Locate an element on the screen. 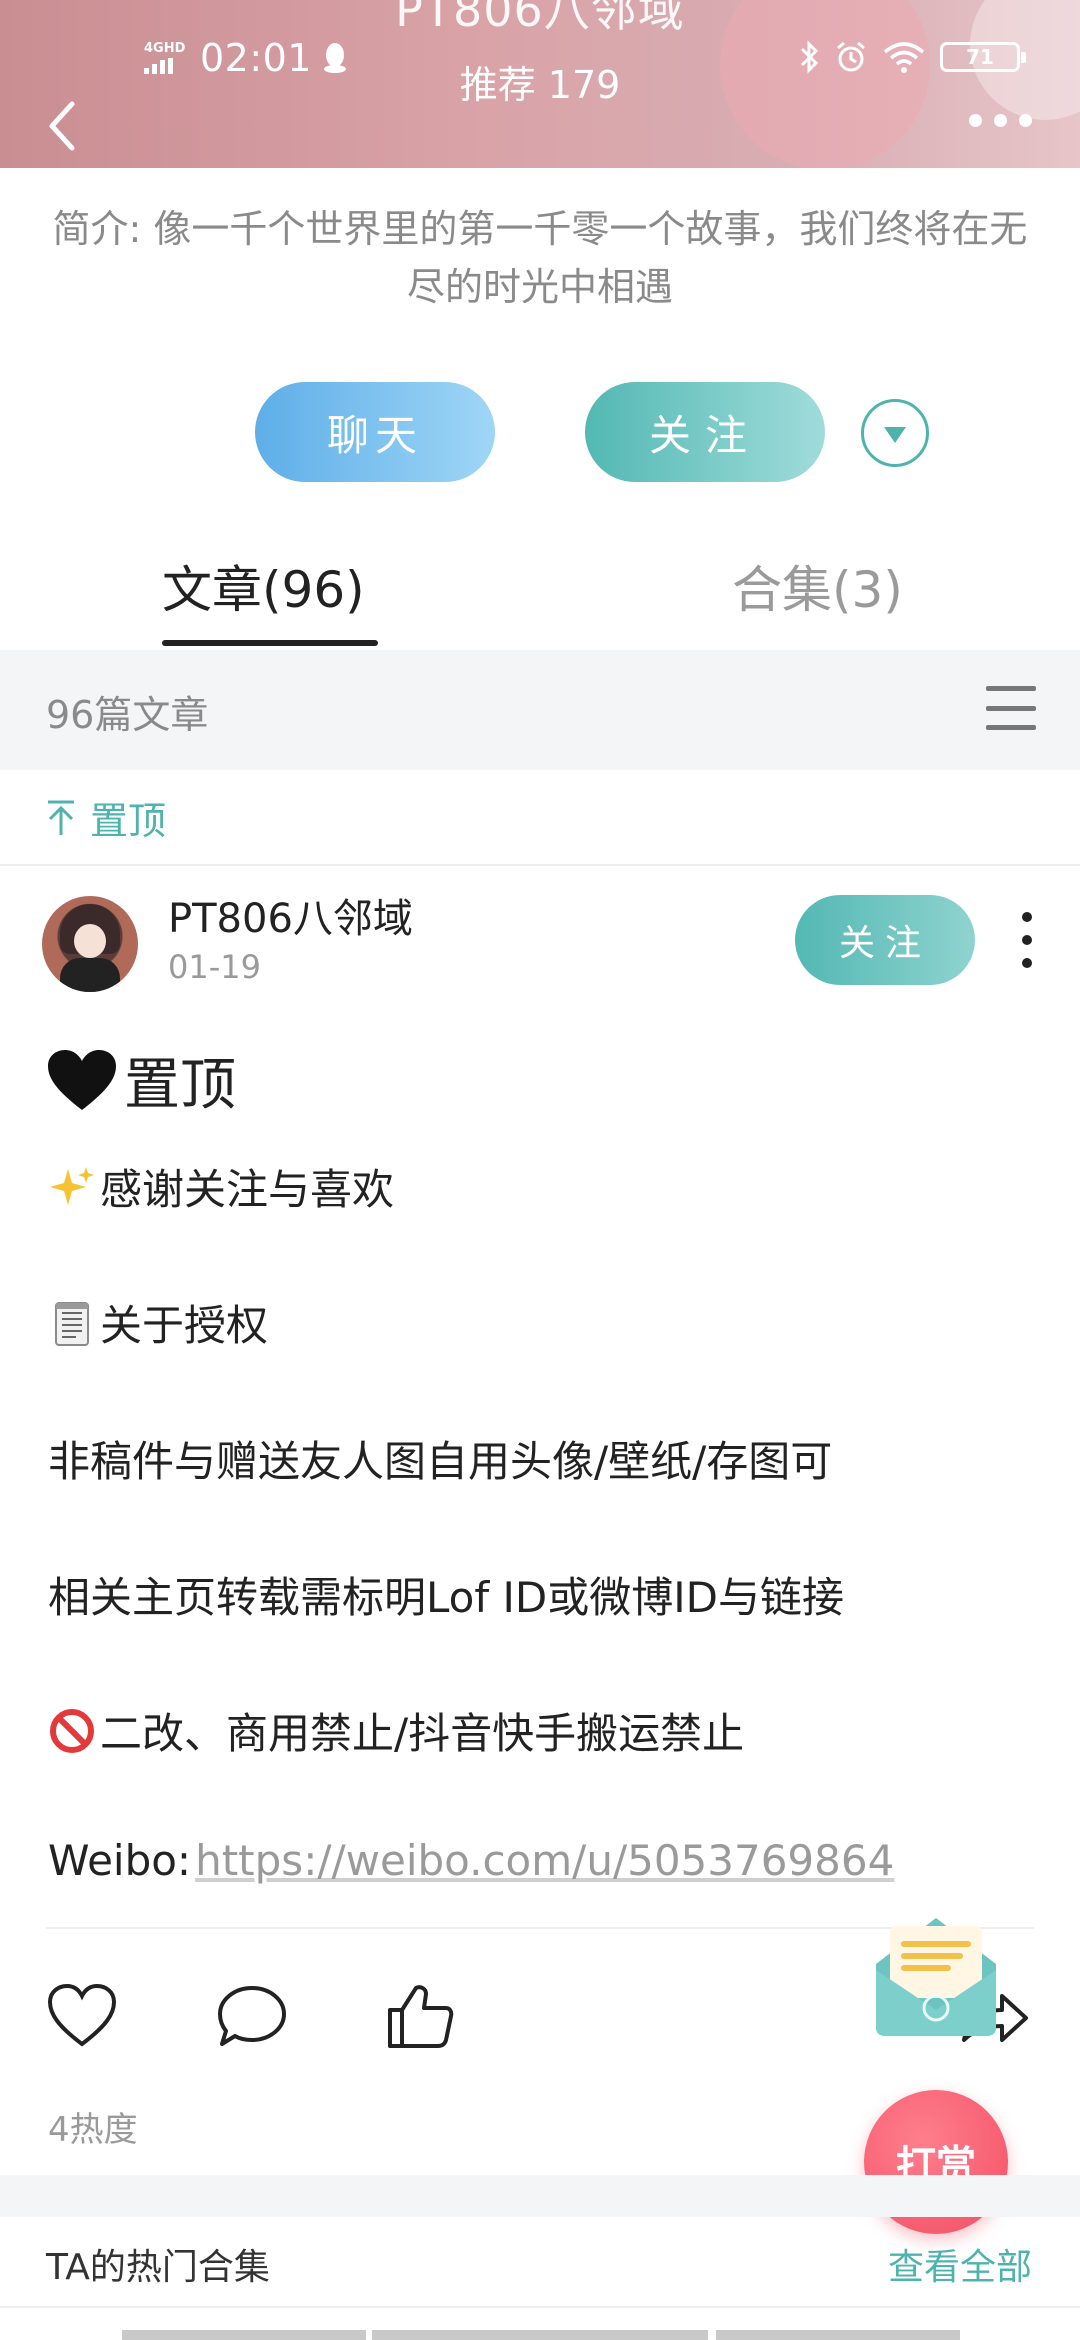  pinned-section-label: 置顶 is located at coordinates (106, 817).